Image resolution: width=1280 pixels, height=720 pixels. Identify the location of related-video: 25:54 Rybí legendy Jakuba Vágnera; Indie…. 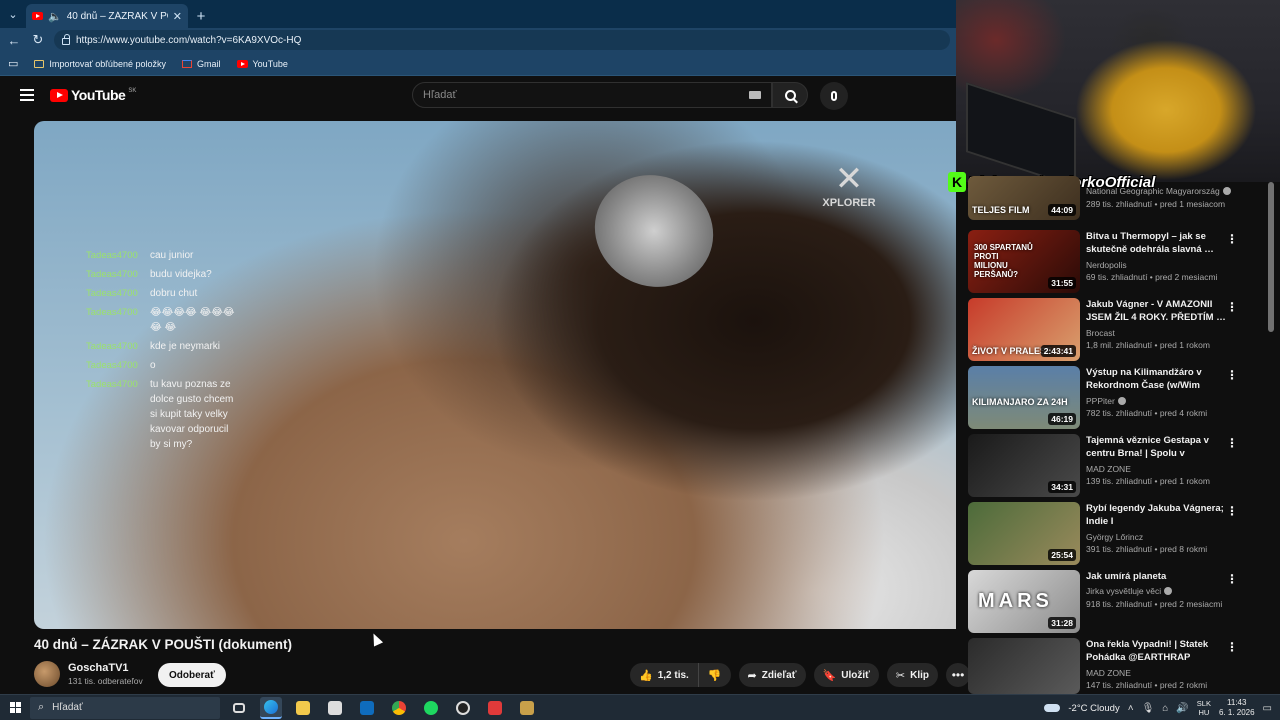
(1118, 534).